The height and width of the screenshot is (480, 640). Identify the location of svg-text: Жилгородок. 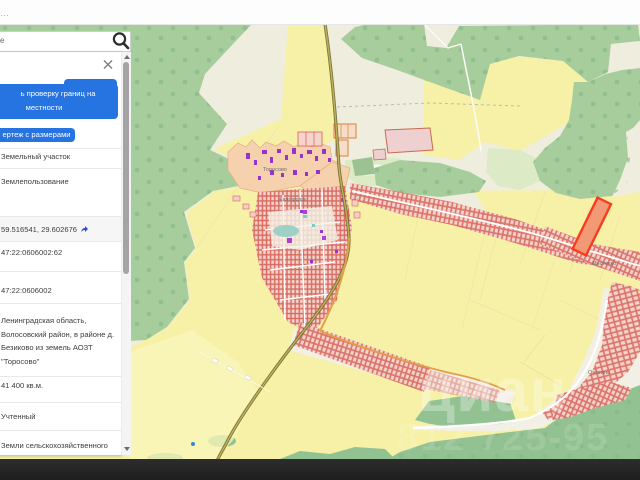
(292, 200).